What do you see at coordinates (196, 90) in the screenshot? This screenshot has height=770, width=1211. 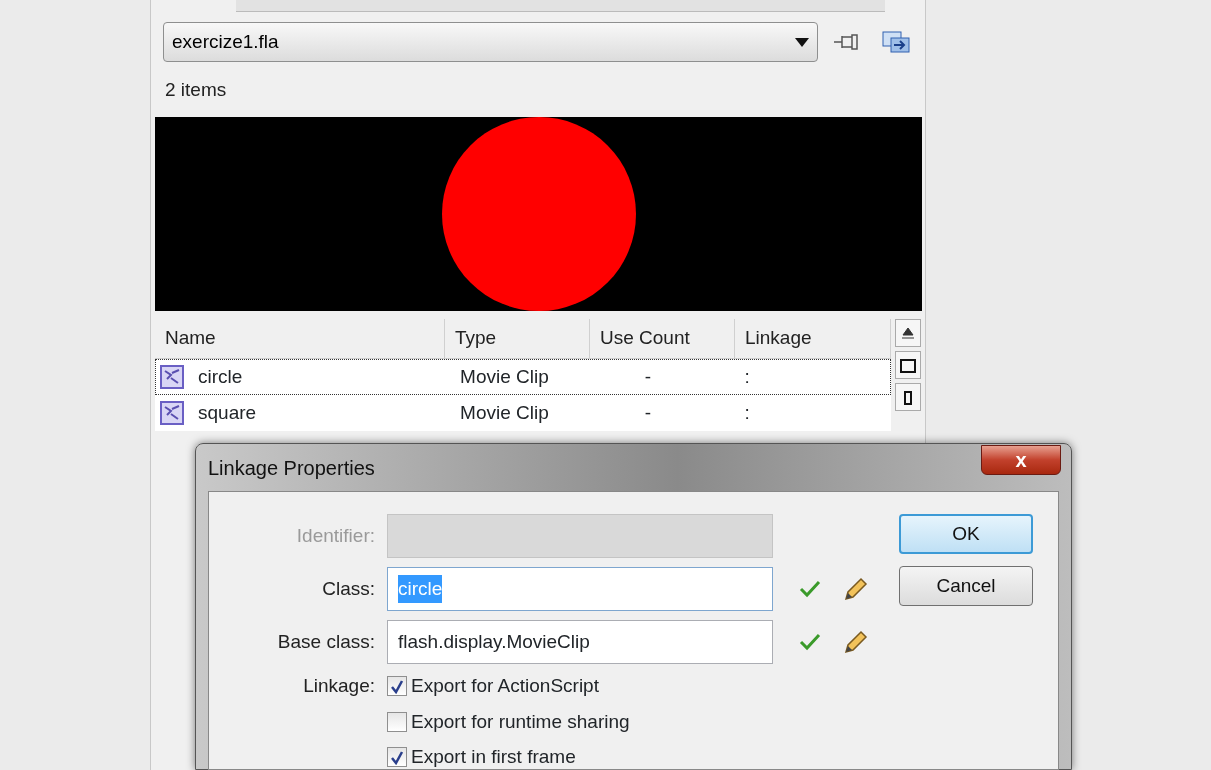 I see `item-count: 2 items` at bounding box center [196, 90].